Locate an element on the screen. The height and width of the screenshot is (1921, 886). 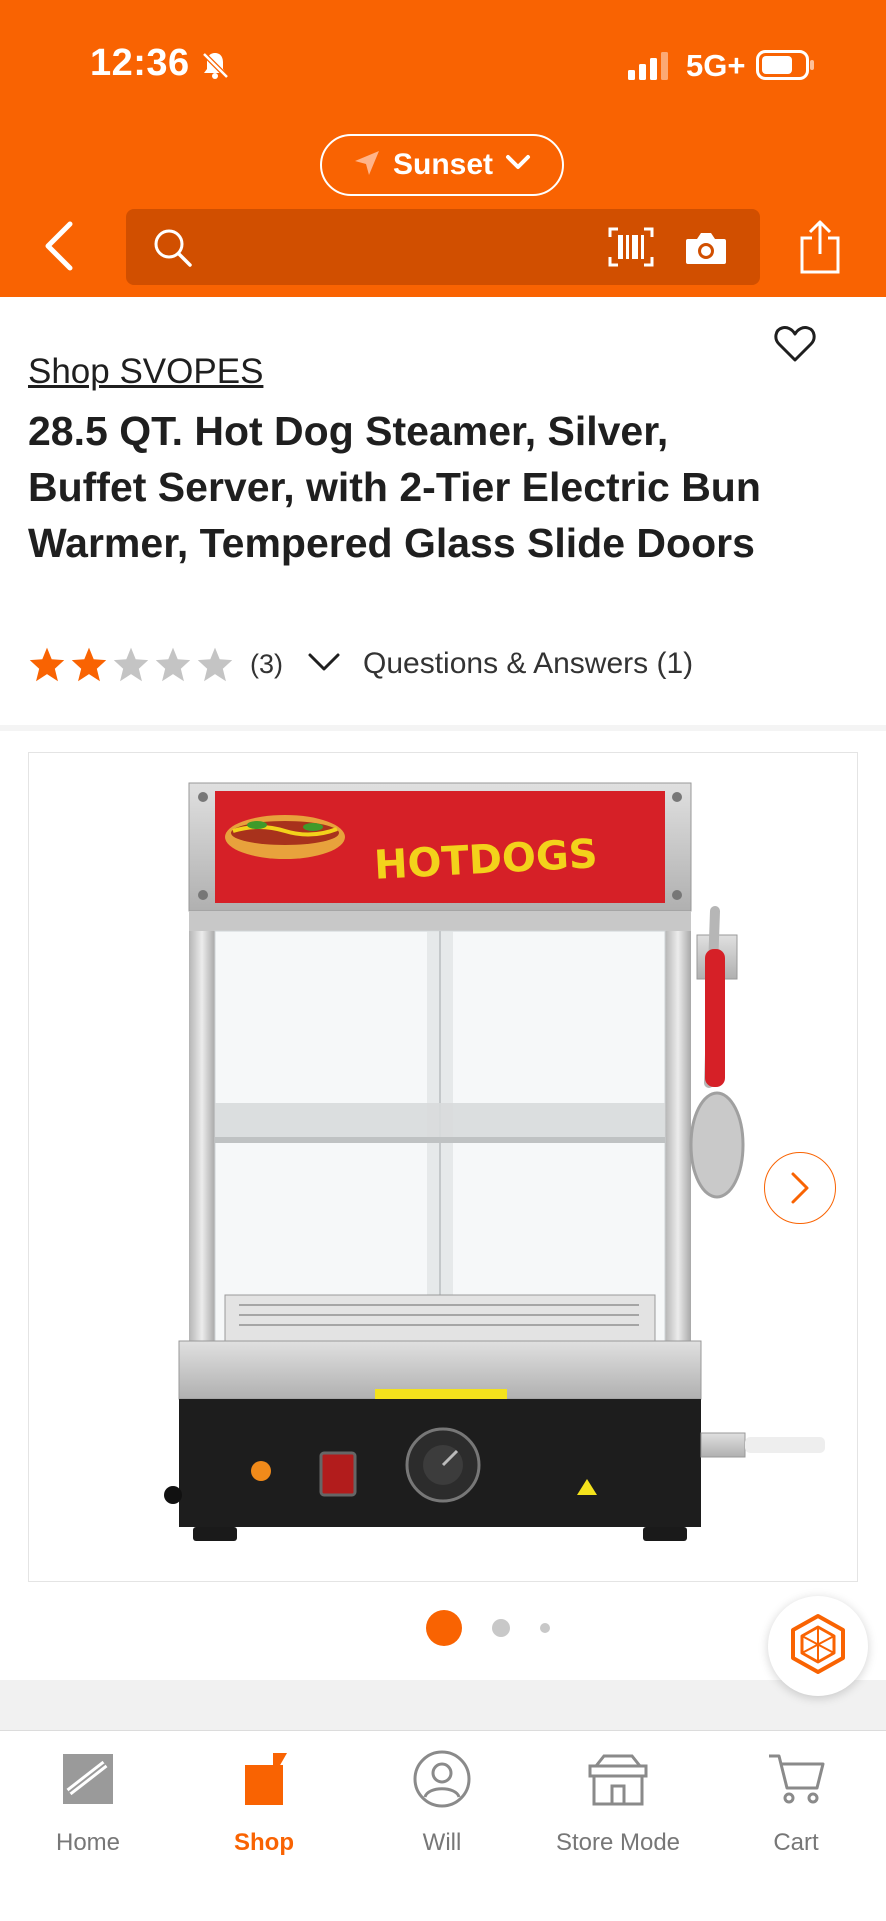
search-input is located at coordinates (408, 248).